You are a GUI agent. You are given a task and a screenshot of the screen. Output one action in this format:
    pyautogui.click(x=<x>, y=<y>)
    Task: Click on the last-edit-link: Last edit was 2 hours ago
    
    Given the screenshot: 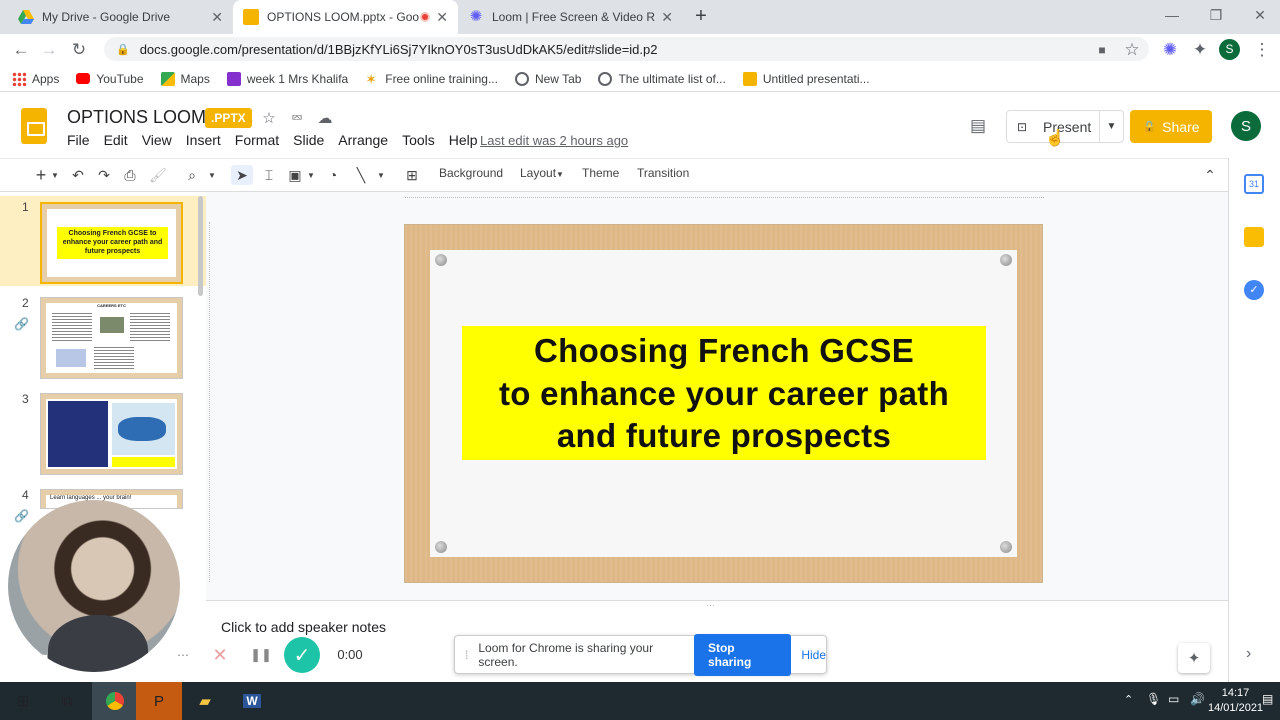 What is the action you would take?
    pyautogui.click(x=554, y=140)
    